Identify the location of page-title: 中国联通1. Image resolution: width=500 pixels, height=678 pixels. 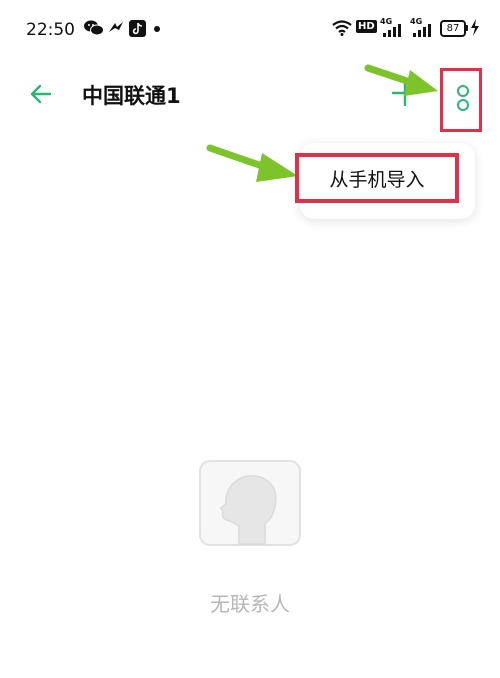
(131, 96).